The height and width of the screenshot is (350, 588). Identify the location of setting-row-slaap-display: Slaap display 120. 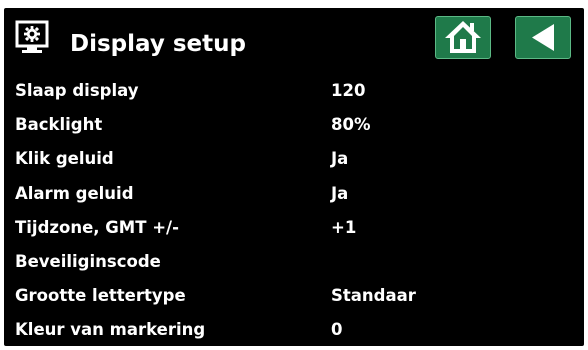
(294, 93).